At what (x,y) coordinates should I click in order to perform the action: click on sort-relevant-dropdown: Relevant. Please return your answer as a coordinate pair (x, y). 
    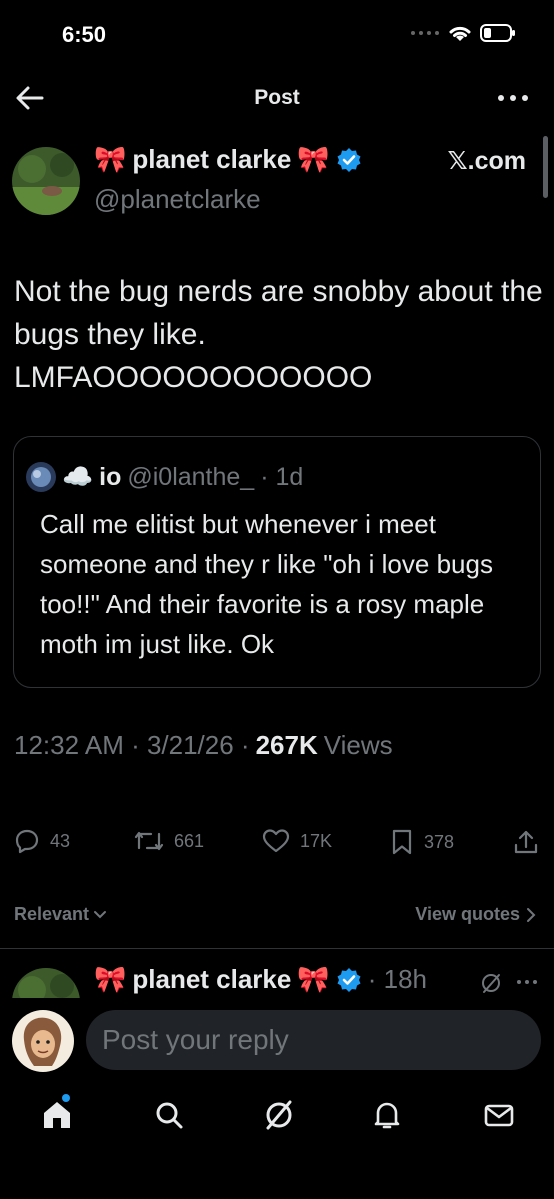
    Looking at the image, I should click on (60, 914).